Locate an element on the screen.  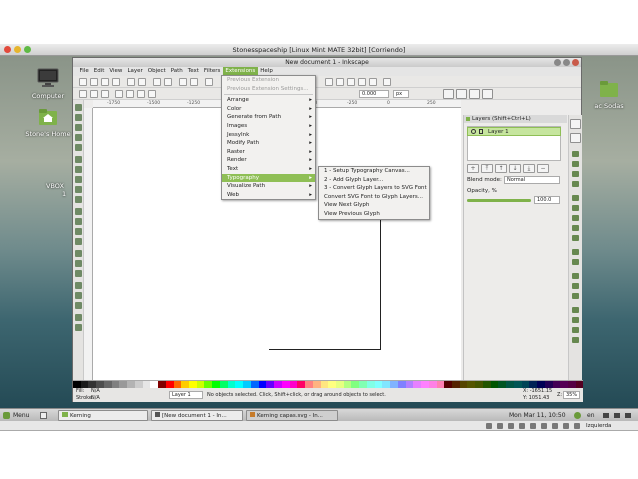
selector-tool-icon is located at coordinates (78, 107).